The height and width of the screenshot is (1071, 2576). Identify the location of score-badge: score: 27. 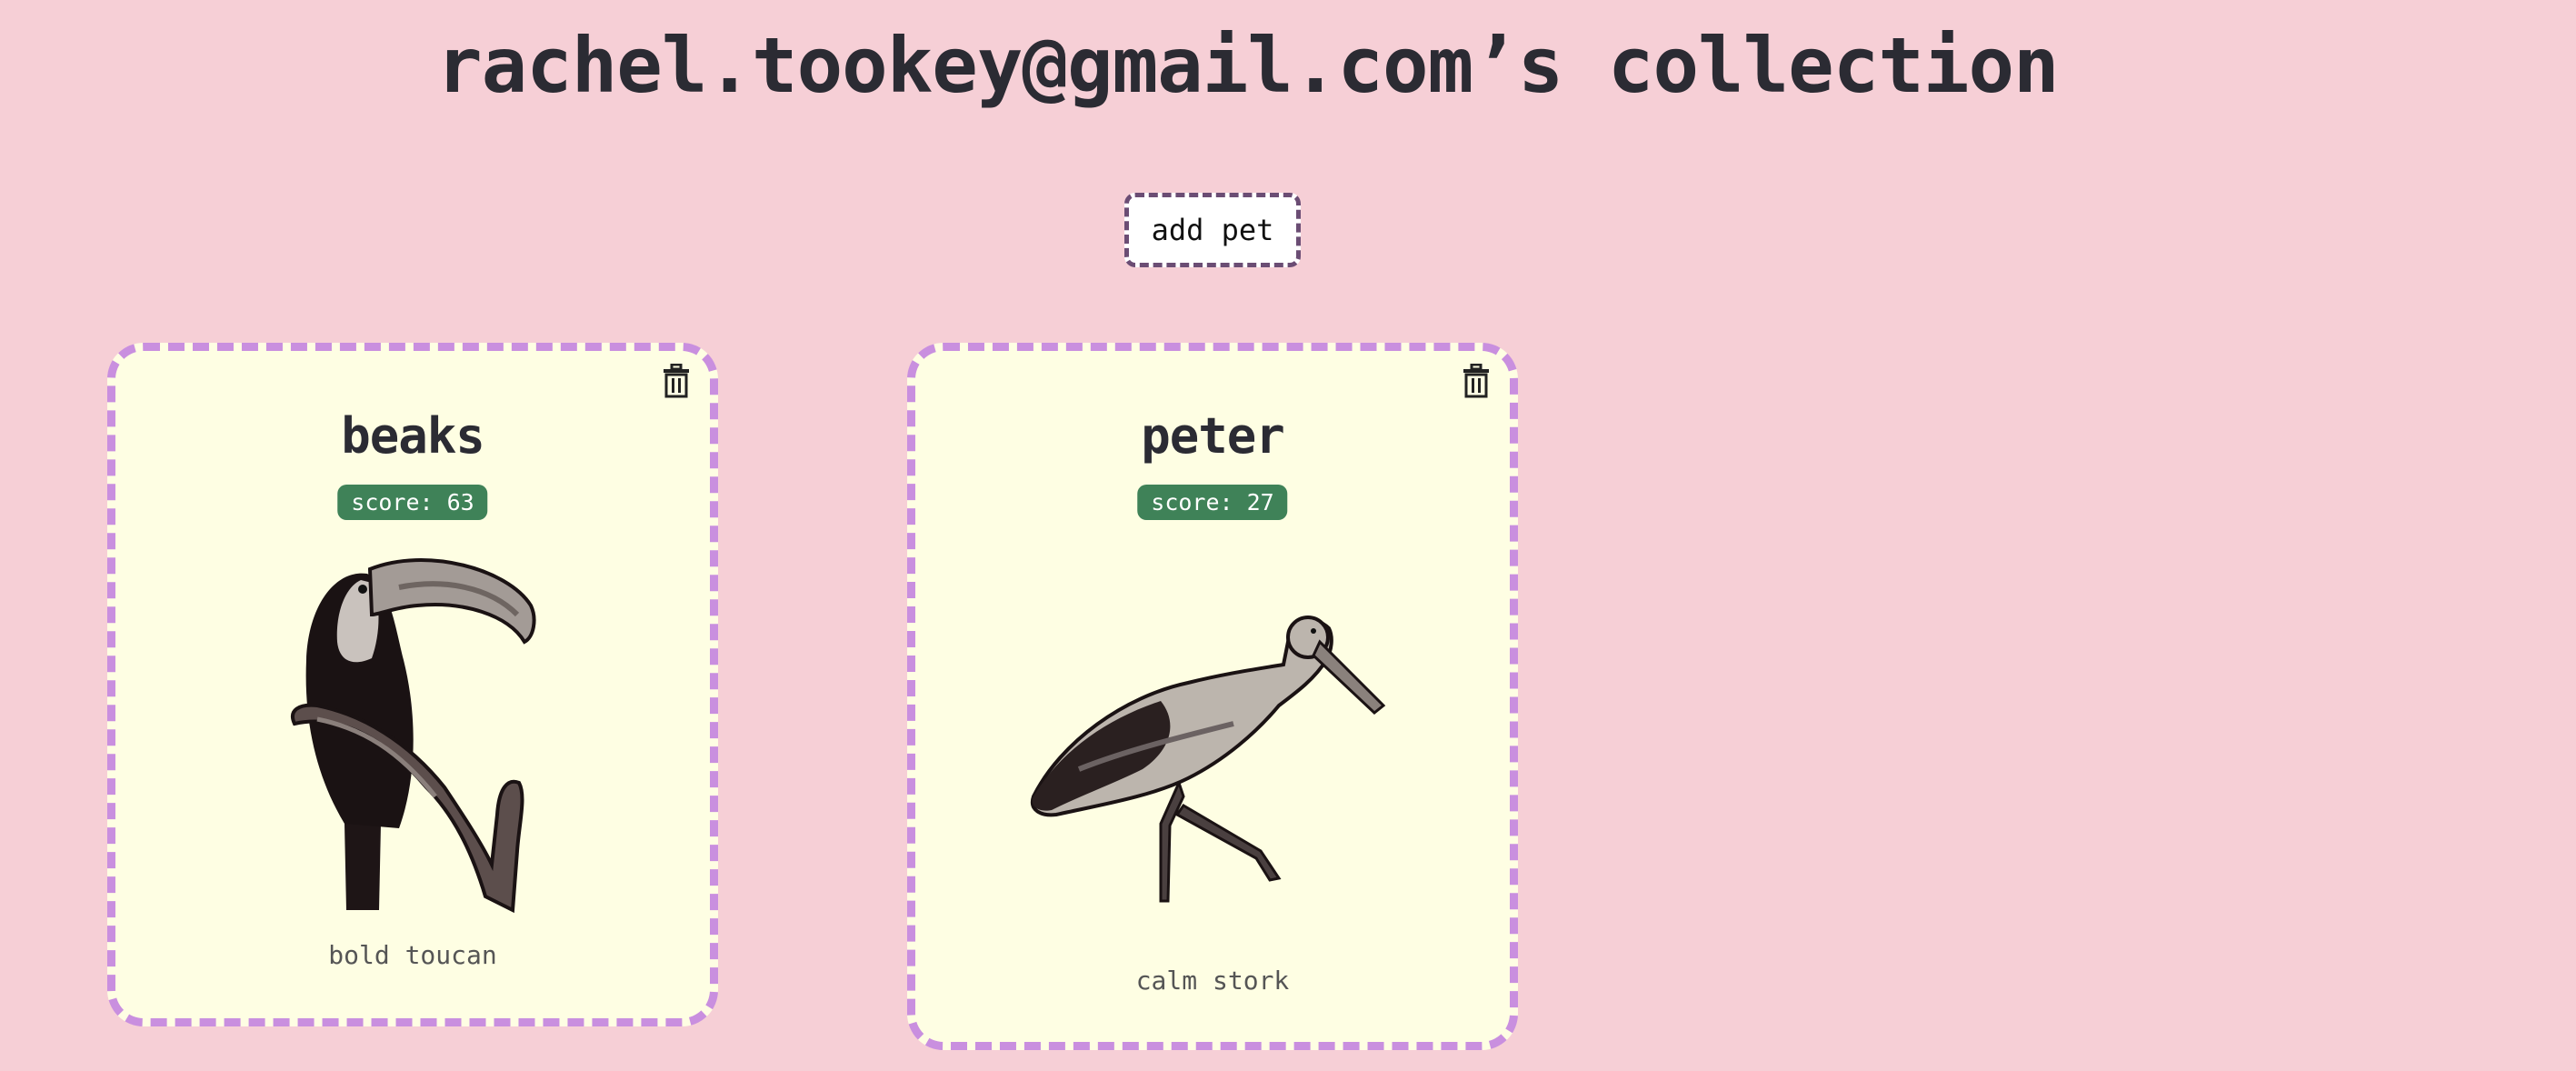
(1212, 502).